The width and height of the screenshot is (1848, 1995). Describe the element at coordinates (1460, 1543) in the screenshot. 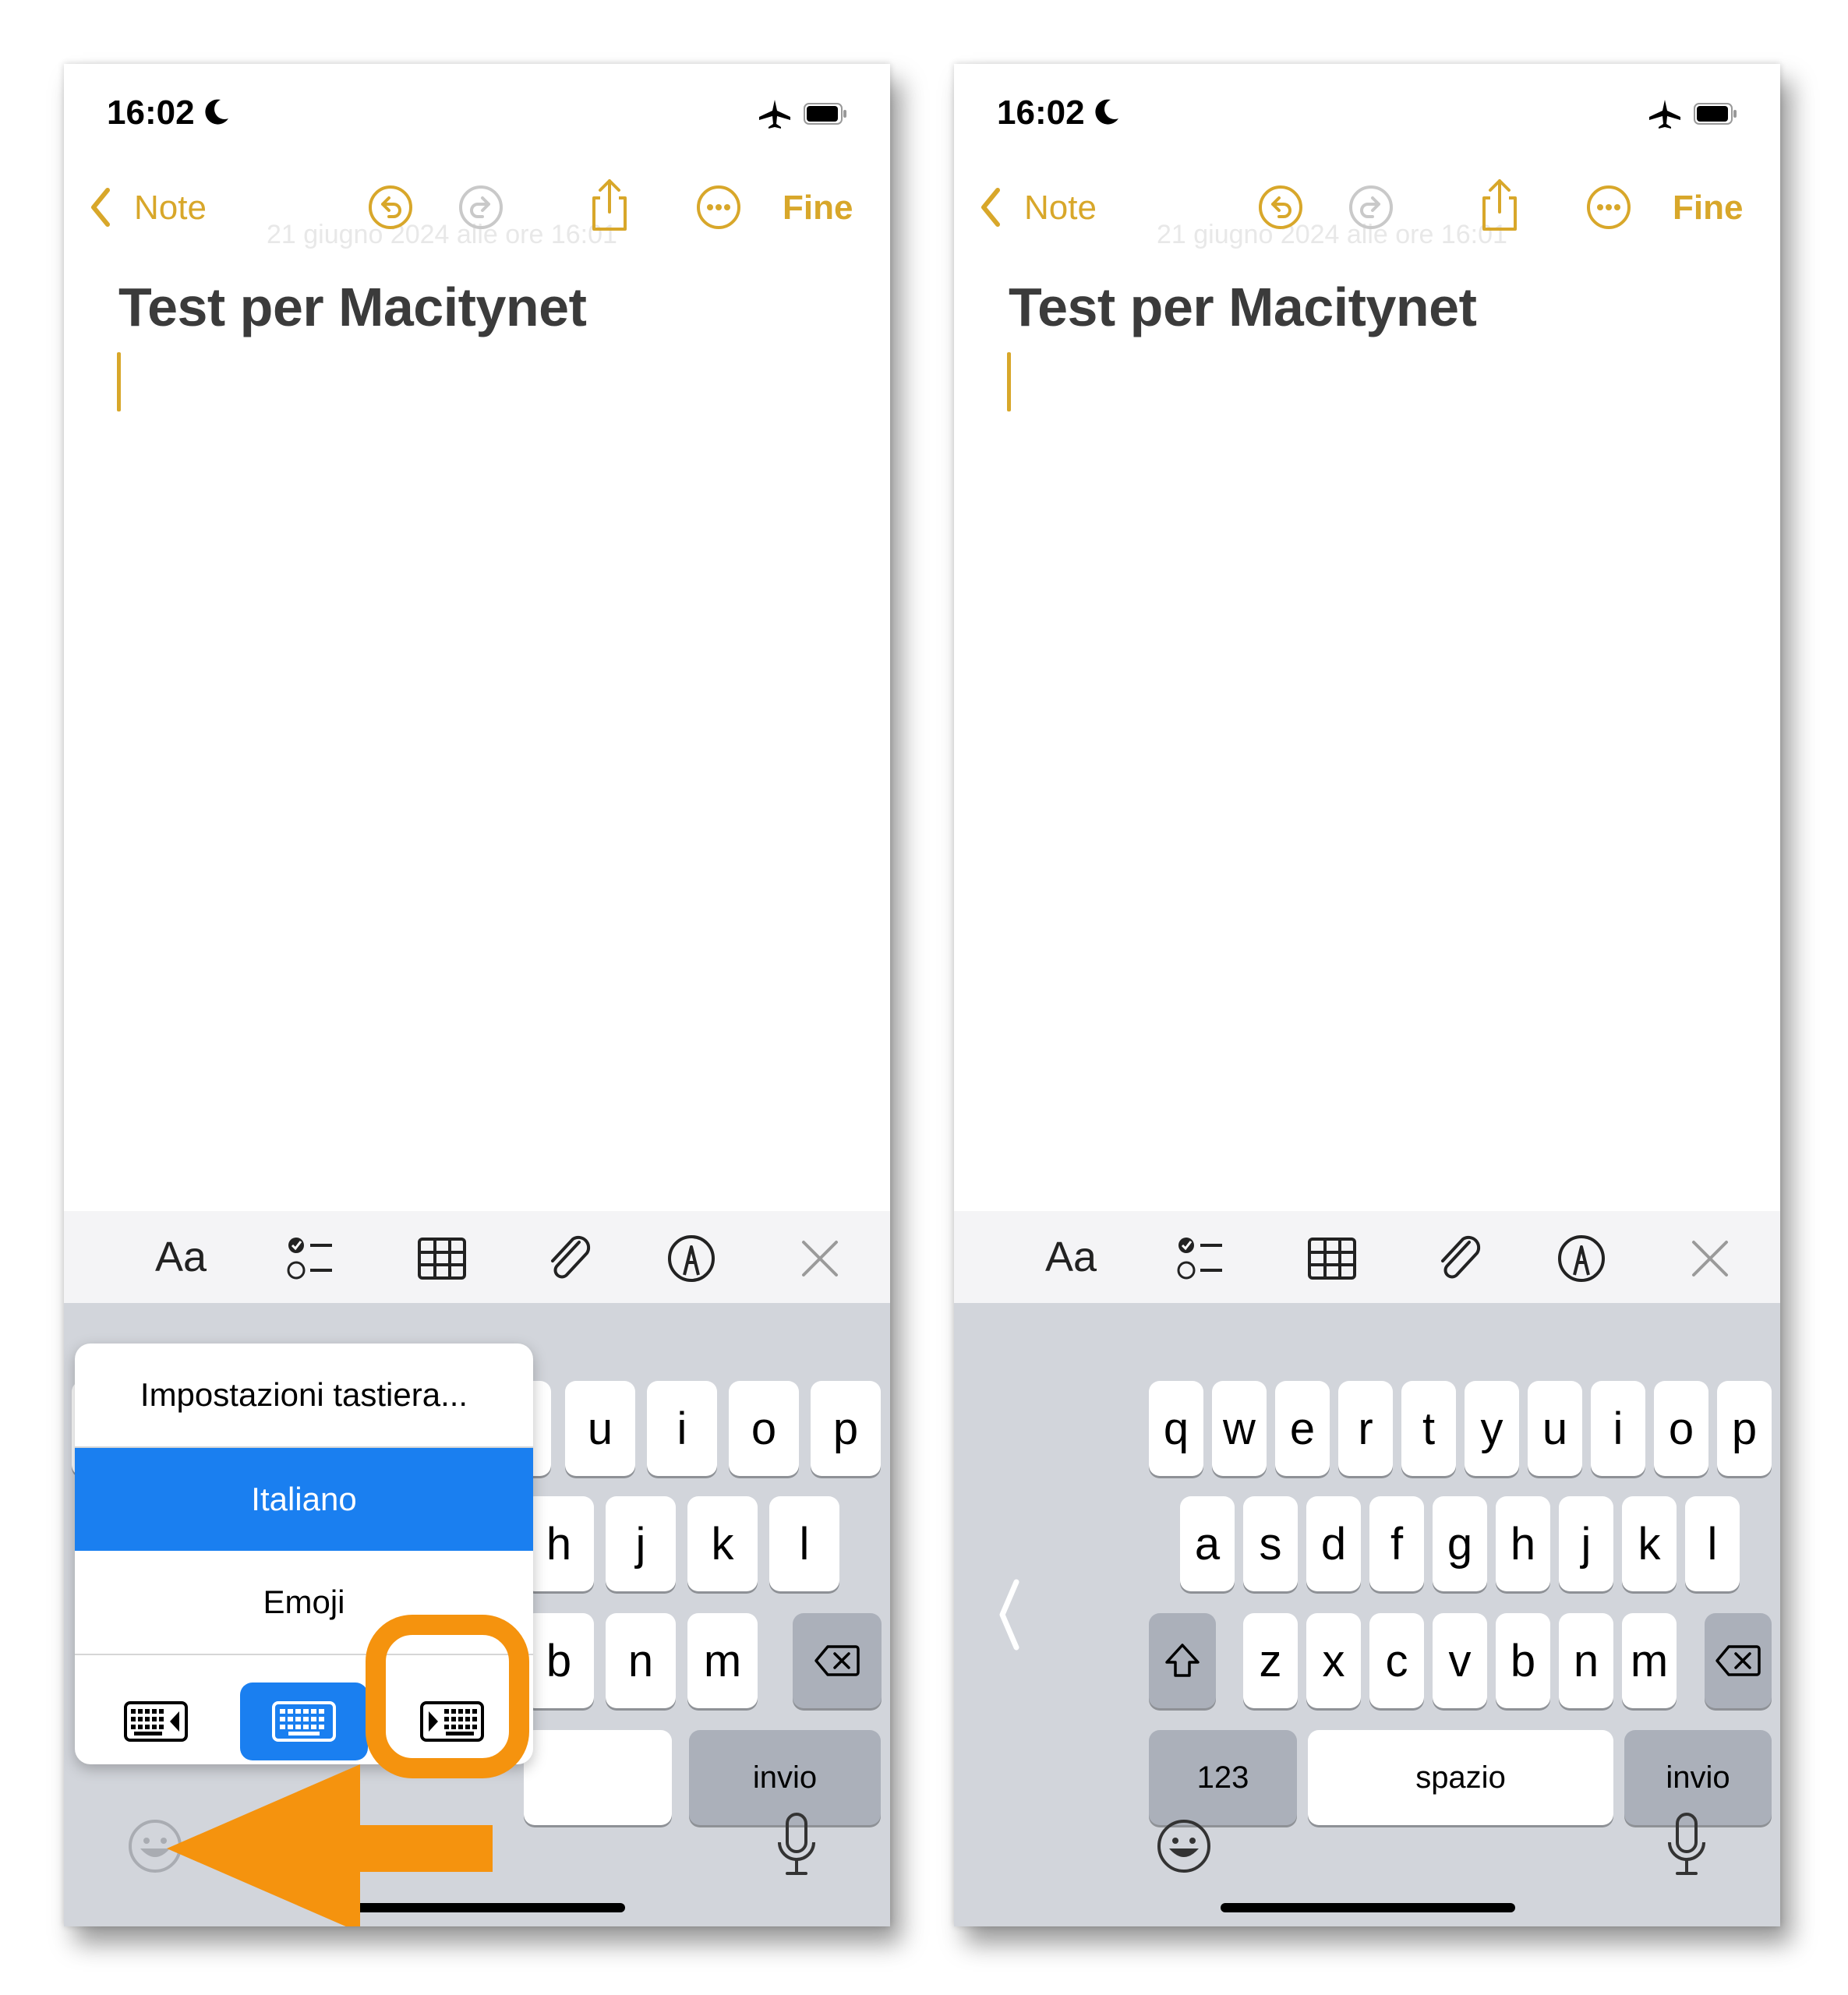

I see `key-letter: g` at that location.